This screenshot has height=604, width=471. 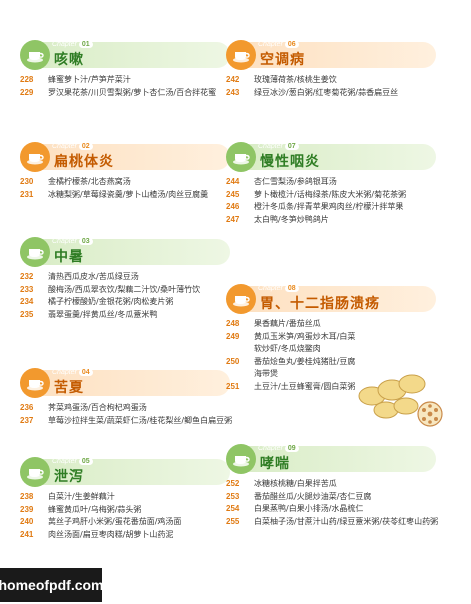 What do you see at coordinates (111, 301) in the screenshot?
I see `entry-text: 橘子柠檬酸奶/金银花粥/肉松麦片粥` at bounding box center [111, 301].